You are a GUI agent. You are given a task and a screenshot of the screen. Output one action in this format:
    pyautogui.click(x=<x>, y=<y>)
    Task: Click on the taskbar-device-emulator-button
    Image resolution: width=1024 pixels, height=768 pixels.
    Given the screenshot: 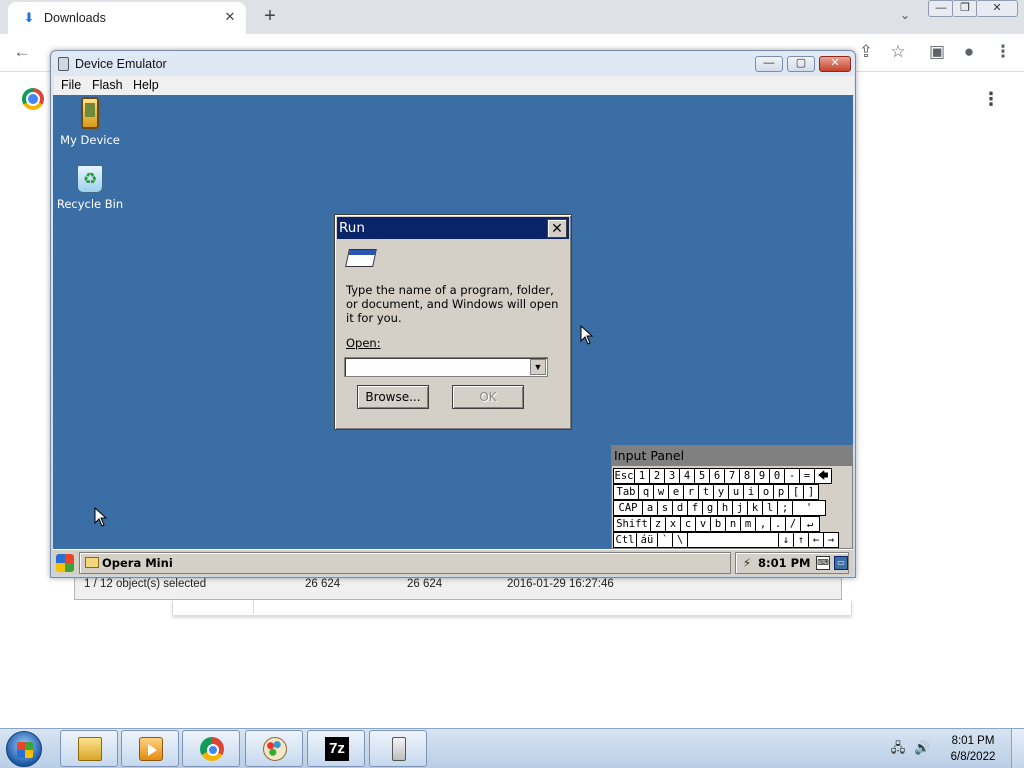 What is the action you would take?
    pyautogui.click(x=398, y=748)
    